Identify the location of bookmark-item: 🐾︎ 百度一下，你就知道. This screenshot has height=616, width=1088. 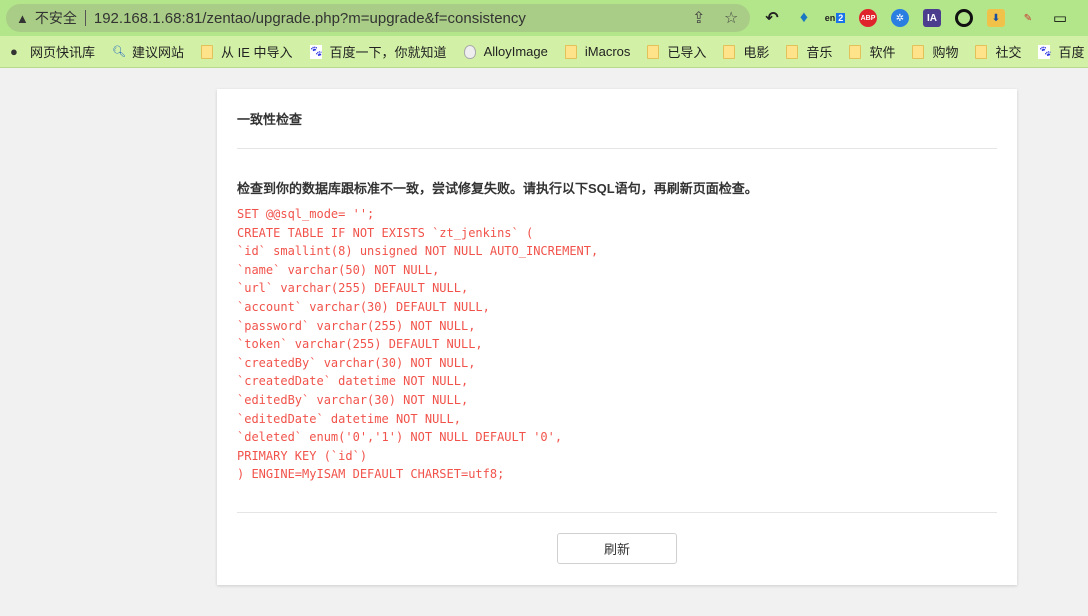
(378, 51).